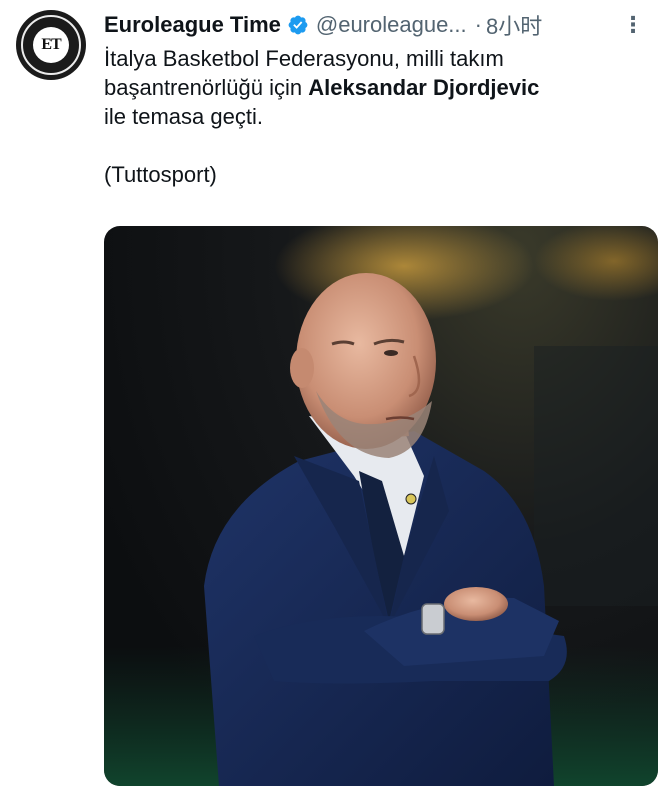  Describe the element at coordinates (424, 87) in the screenshot. I see `tweet-text-bold-name: Aleksandar Djordjevic` at that location.